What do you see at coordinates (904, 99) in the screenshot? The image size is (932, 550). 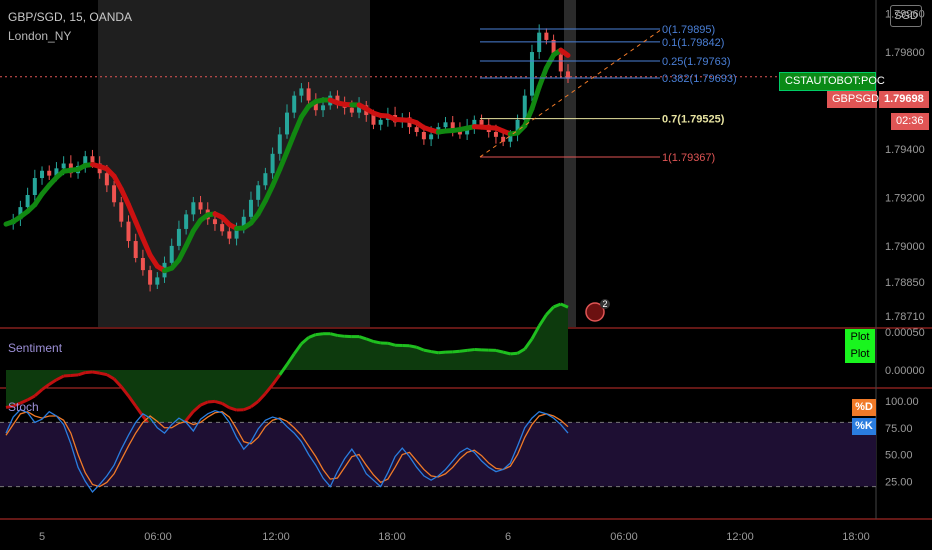 I see `current-price-tag: 1.79698` at bounding box center [904, 99].